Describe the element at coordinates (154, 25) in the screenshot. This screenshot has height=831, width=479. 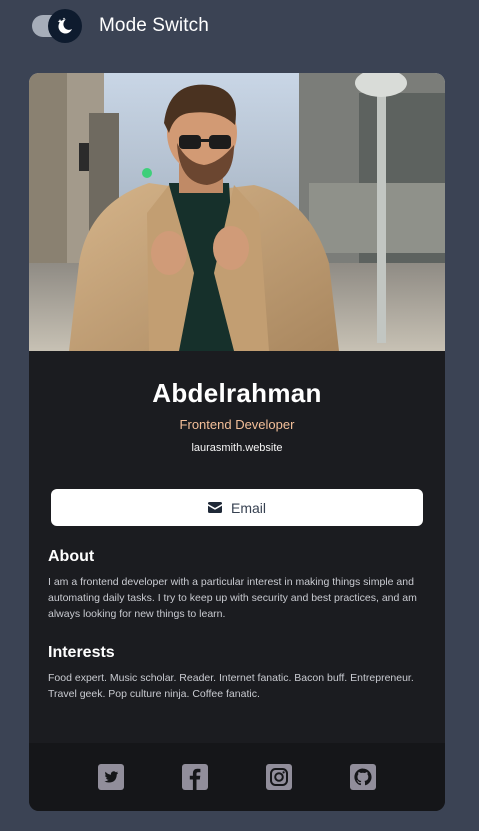
I see `mode-switch-label: Mode Switch` at that location.